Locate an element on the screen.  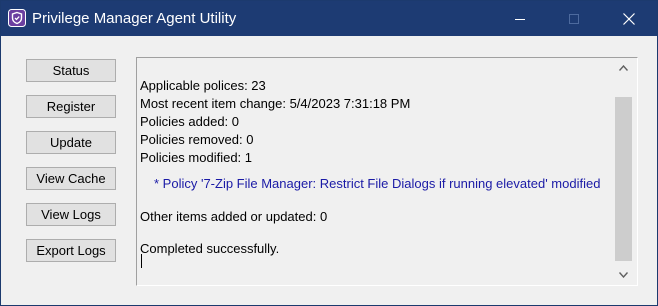
view-cache-button: View Cache is located at coordinates (71, 178).